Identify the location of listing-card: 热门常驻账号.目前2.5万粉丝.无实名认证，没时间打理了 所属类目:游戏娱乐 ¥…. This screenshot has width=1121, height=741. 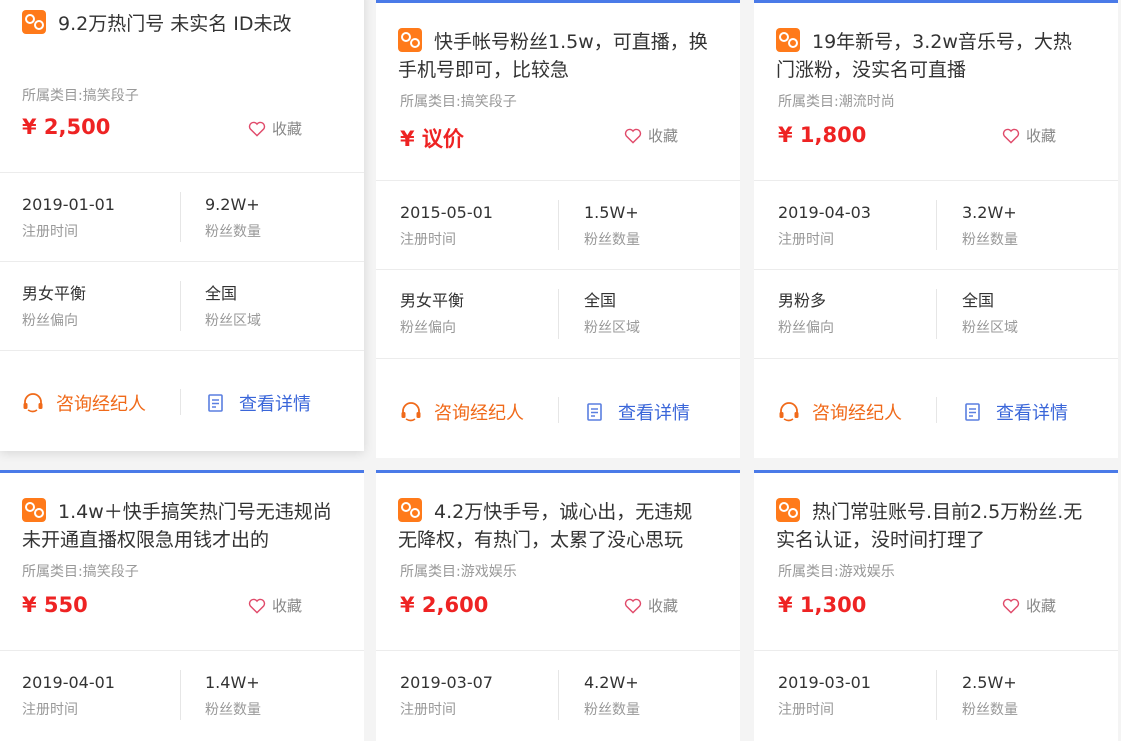
(936, 605).